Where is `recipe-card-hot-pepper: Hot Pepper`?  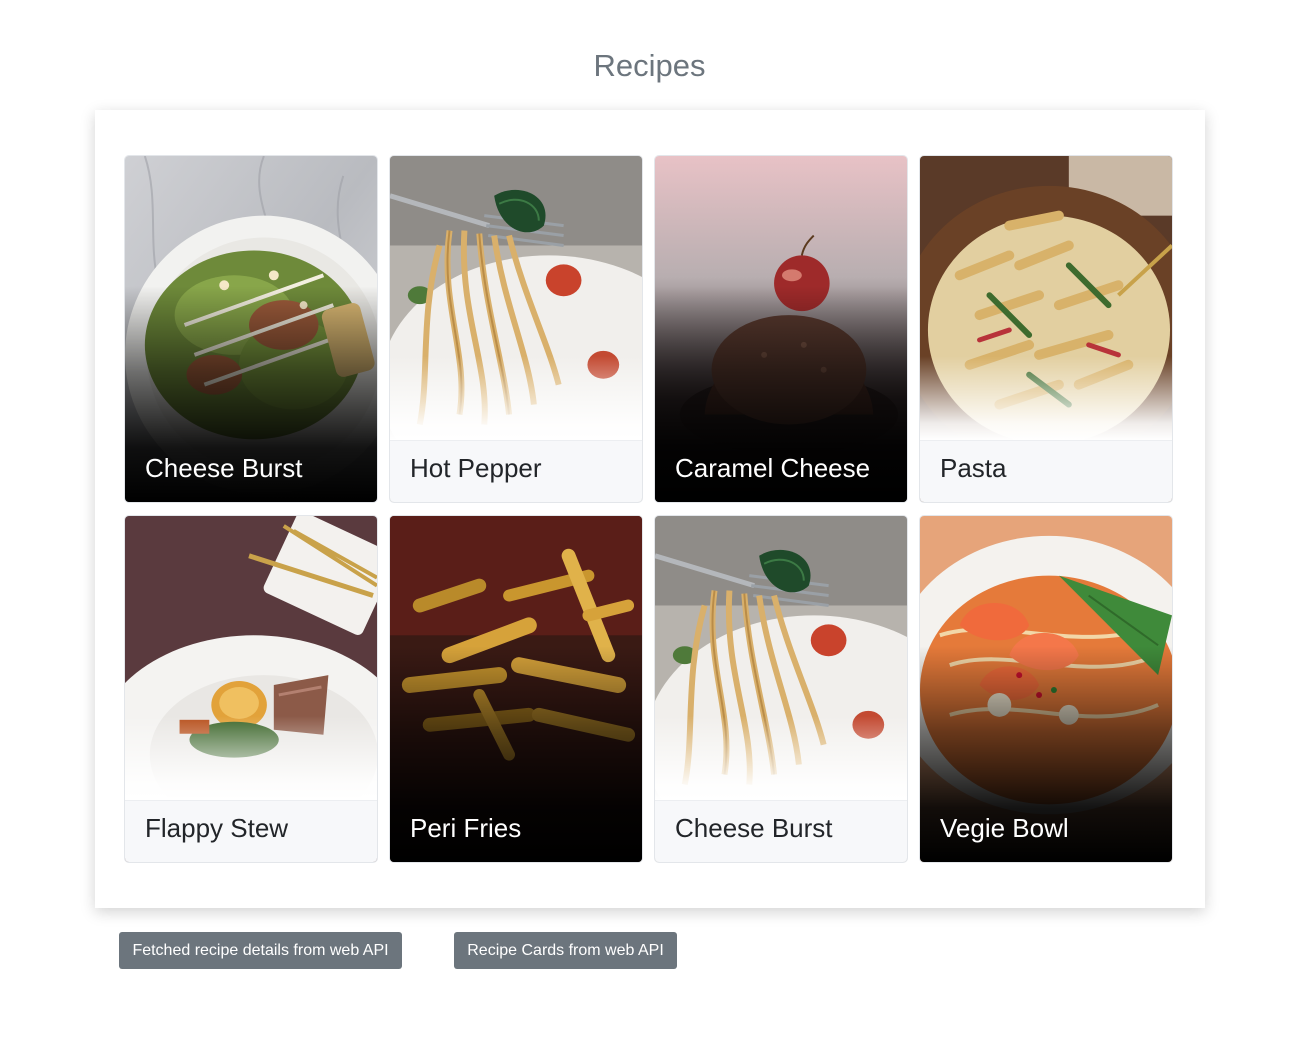
recipe-card-hot-pepper: Hot Pepper is located at coordinates (516, 329).